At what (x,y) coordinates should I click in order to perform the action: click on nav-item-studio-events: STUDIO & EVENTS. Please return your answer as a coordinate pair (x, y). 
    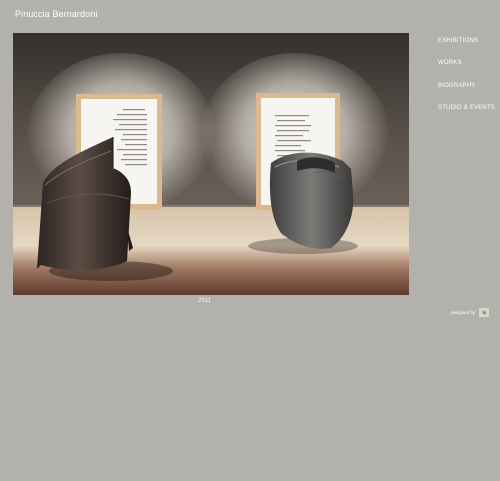
    Looking at the image, I should click on (466, 116).